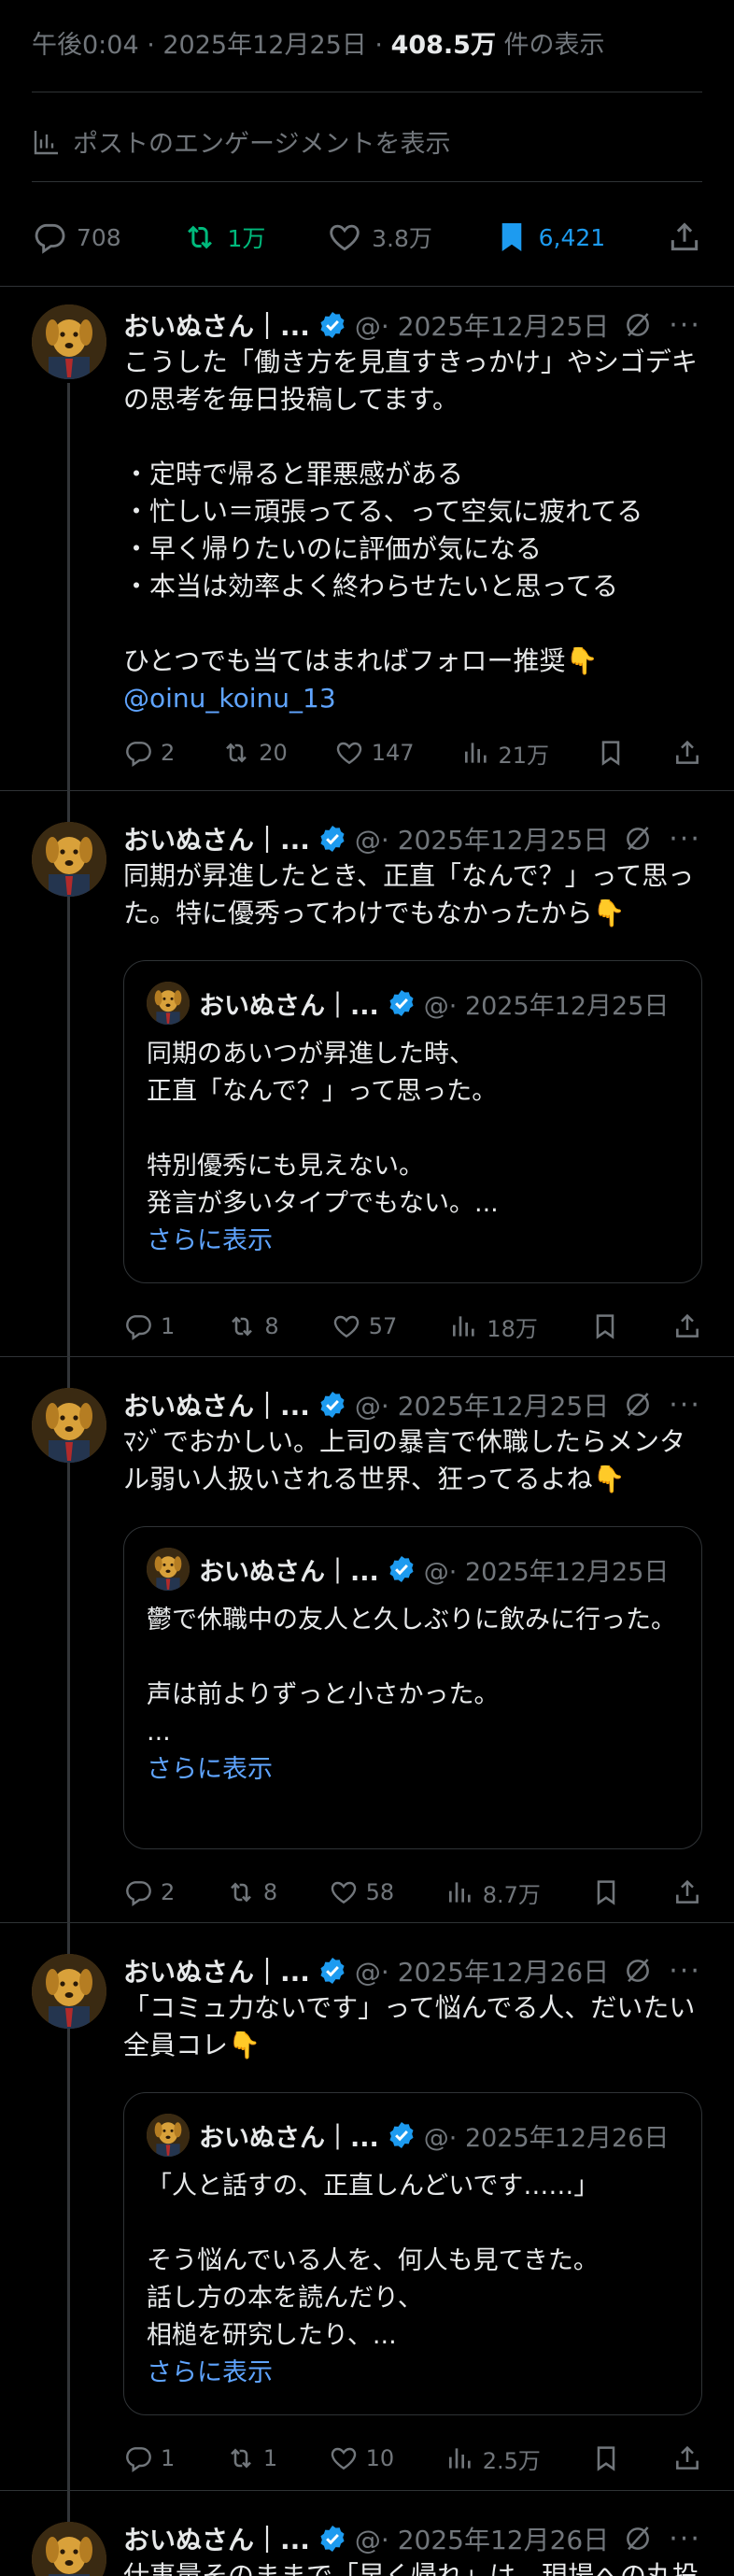 Image resolution: width=734 pixels, height=2576 pixels. What do you see at coordinates (511, 2460) in the screenshot?
I see `views-count: 2.5万` at bounding box center [511, 2460].